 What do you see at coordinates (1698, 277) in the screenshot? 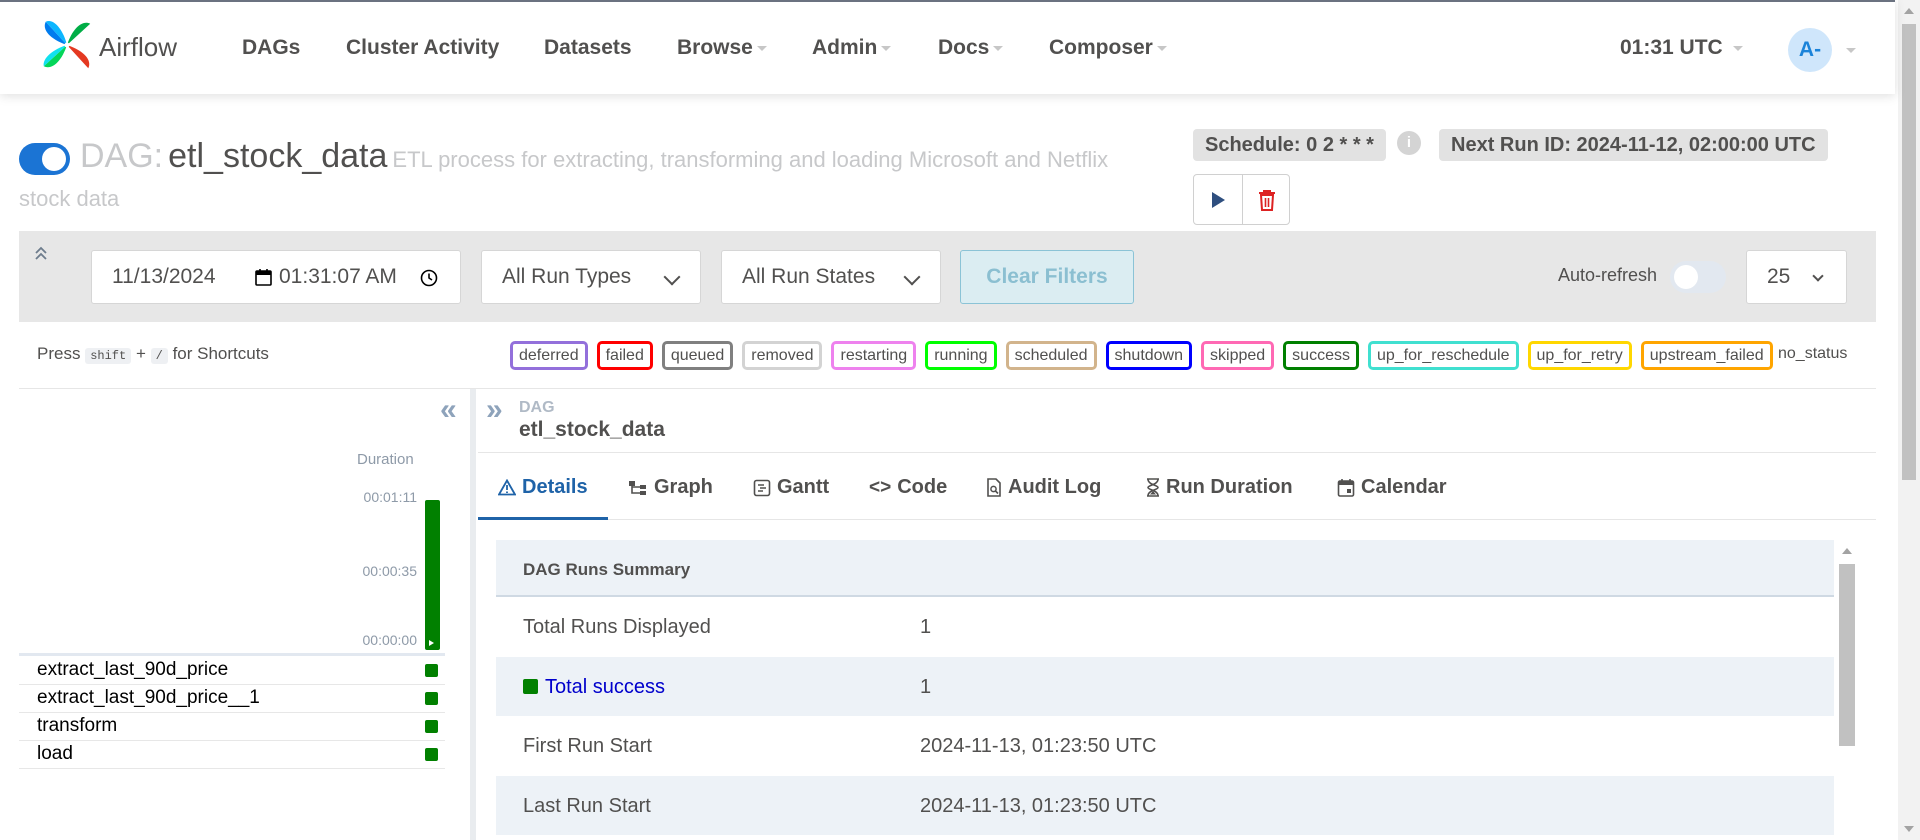
I see `auto-refresh-toggle` at bounding box center [1698, 277].